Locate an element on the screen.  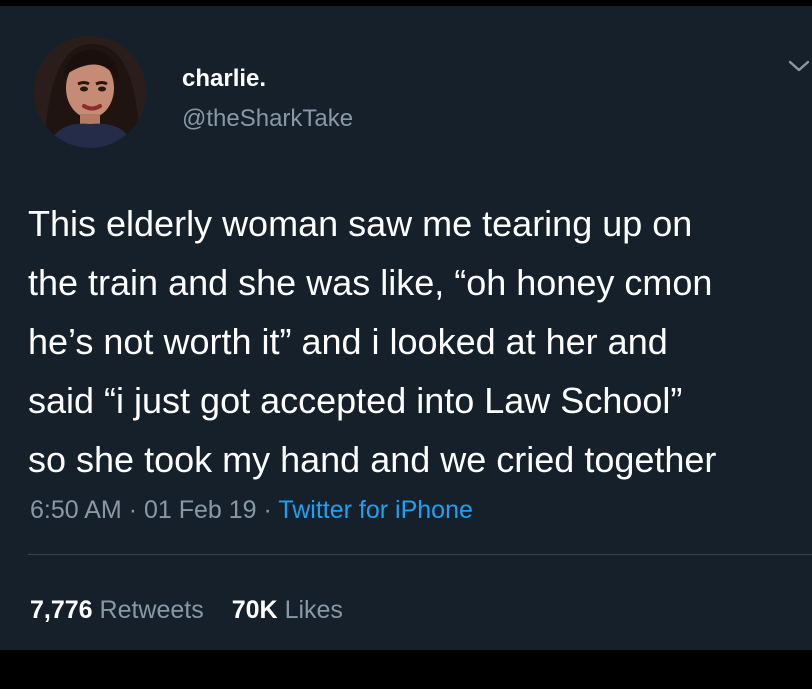
author-handle: @theSharkTake is located at coordinates (267, 119).